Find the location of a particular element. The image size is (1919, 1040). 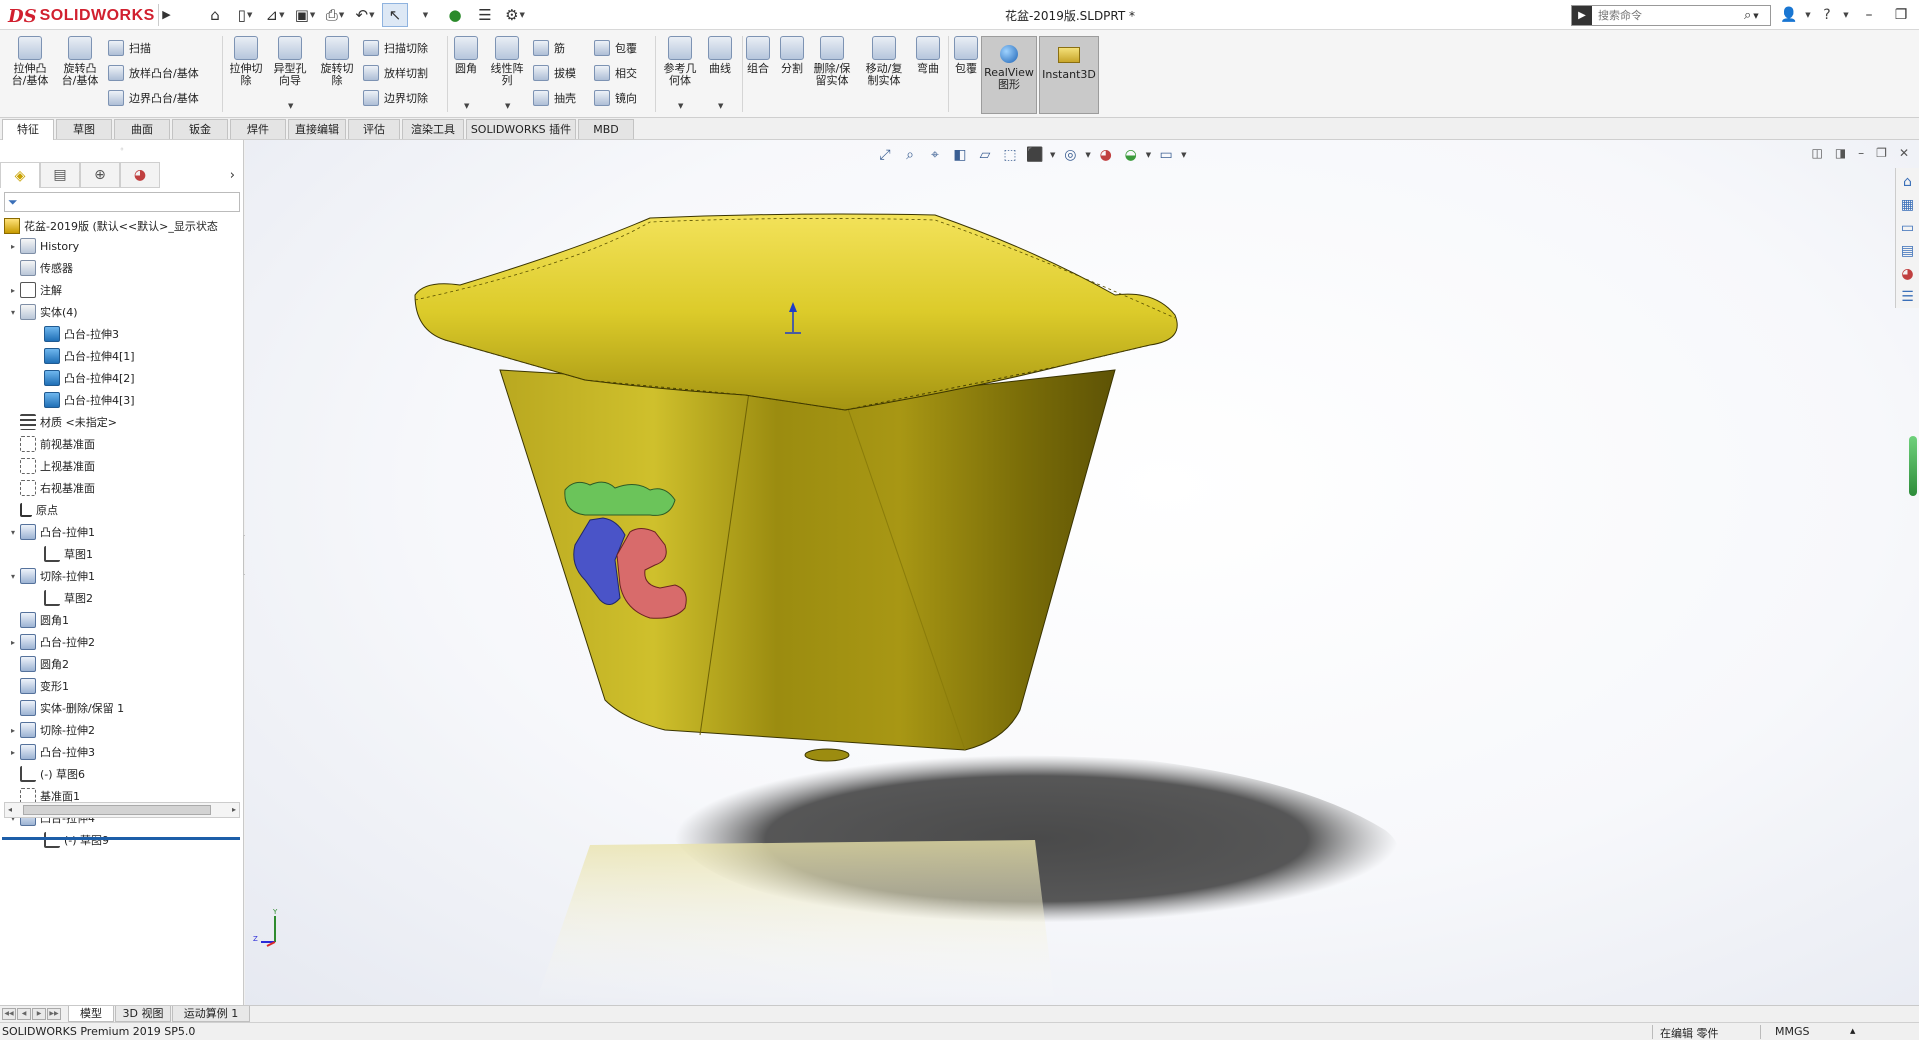

tree-node: 草图2 is located at coordinates (122, 598).